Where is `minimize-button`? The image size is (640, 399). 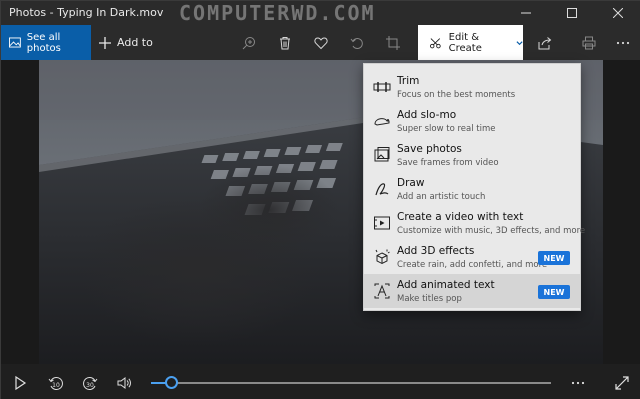
minimize-button is located at coordinates (526, 13).